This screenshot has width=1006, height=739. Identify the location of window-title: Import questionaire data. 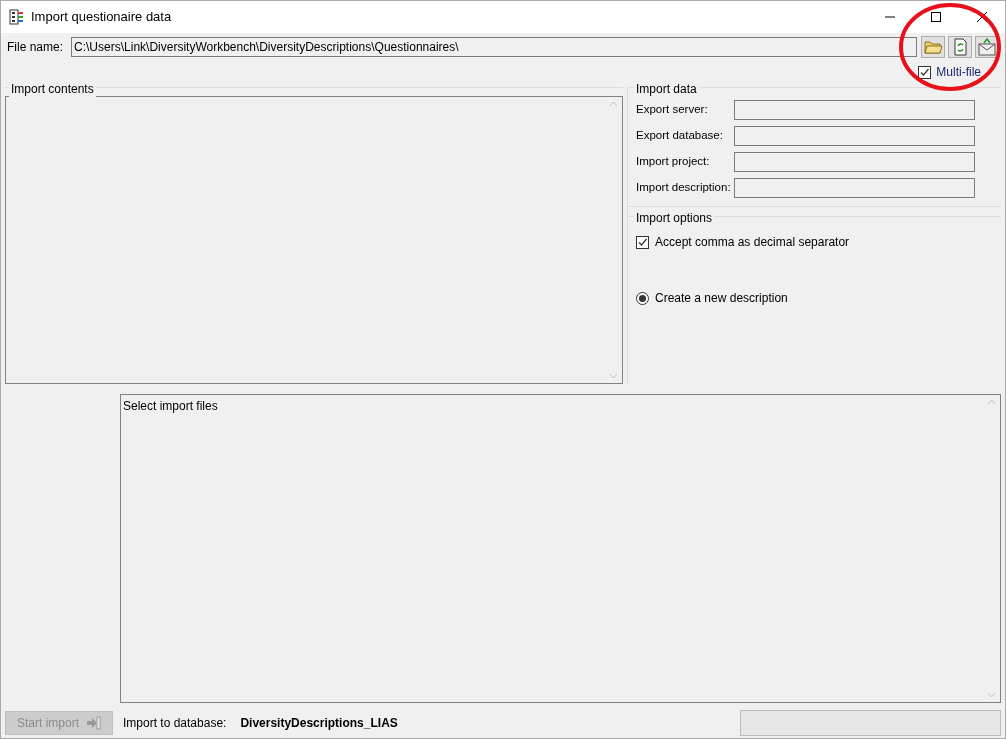
(101, 17).